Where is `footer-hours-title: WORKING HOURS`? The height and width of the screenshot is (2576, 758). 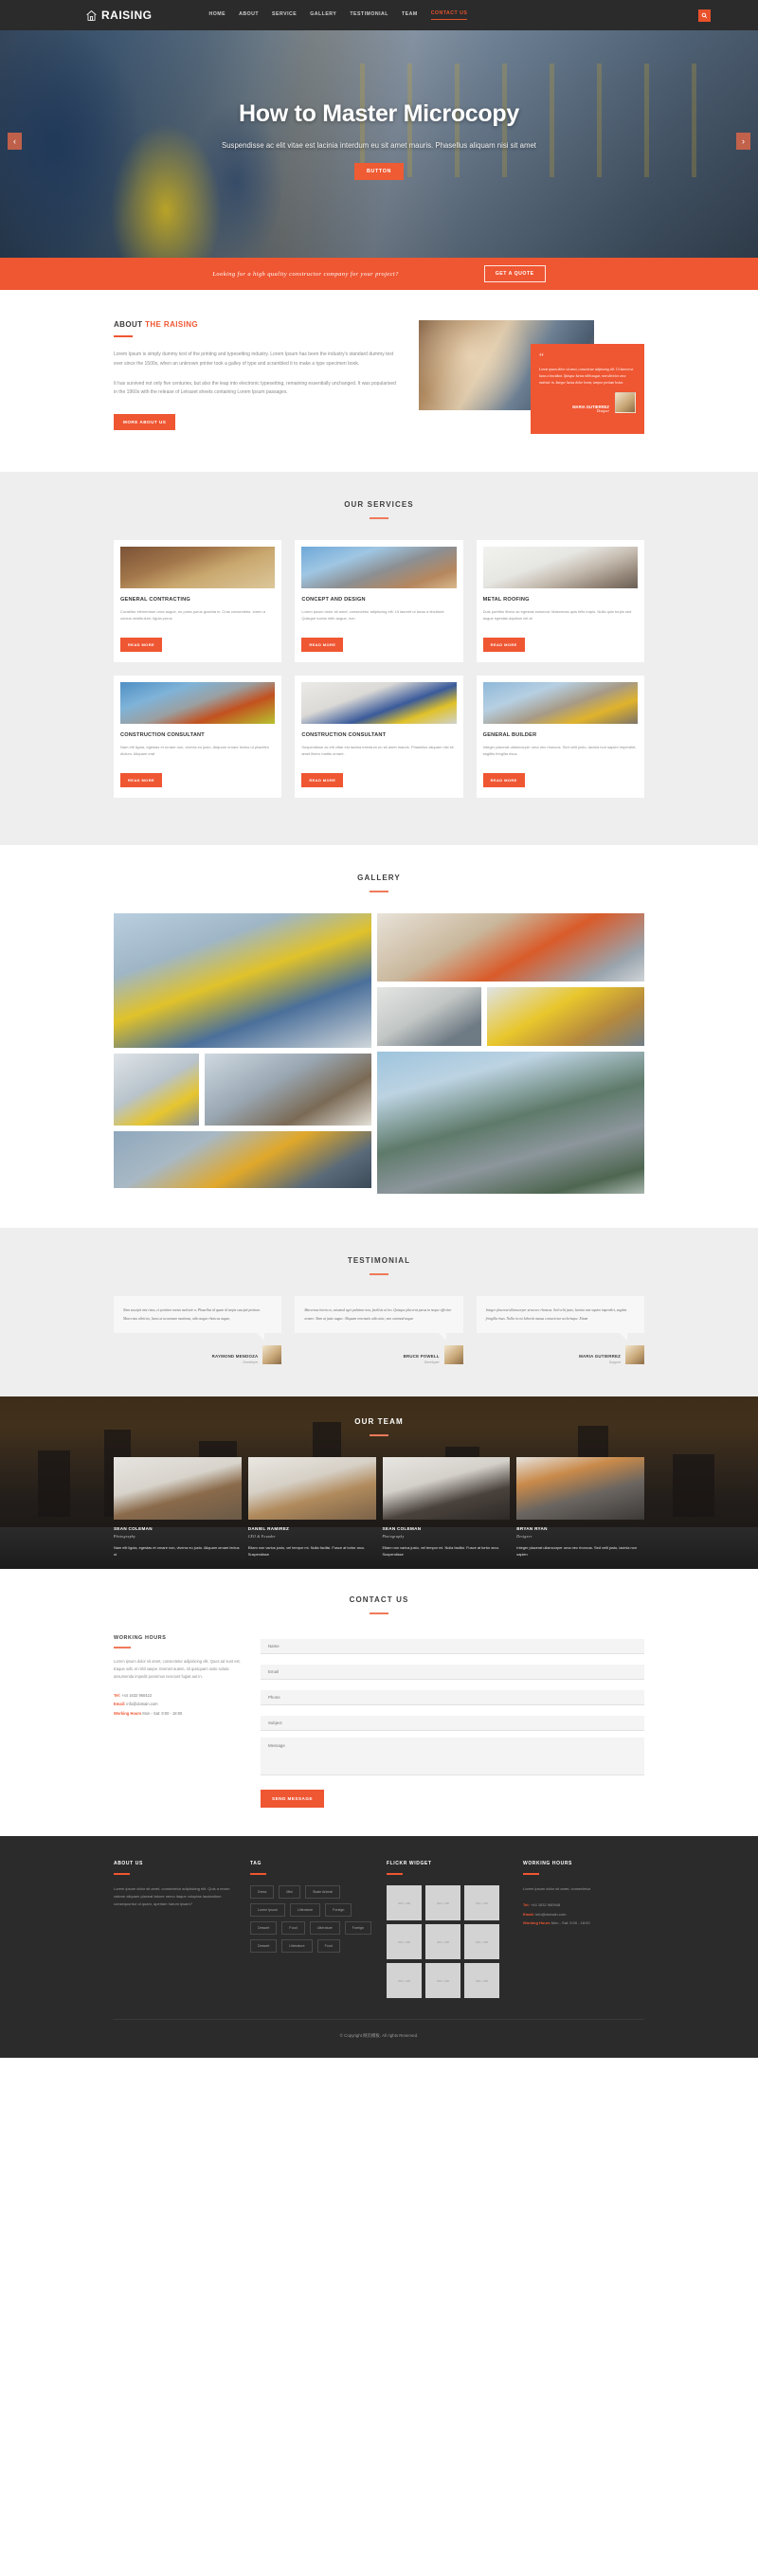
footer-hours-title: WORKING HOURS is located at coordinates (547, 1864).